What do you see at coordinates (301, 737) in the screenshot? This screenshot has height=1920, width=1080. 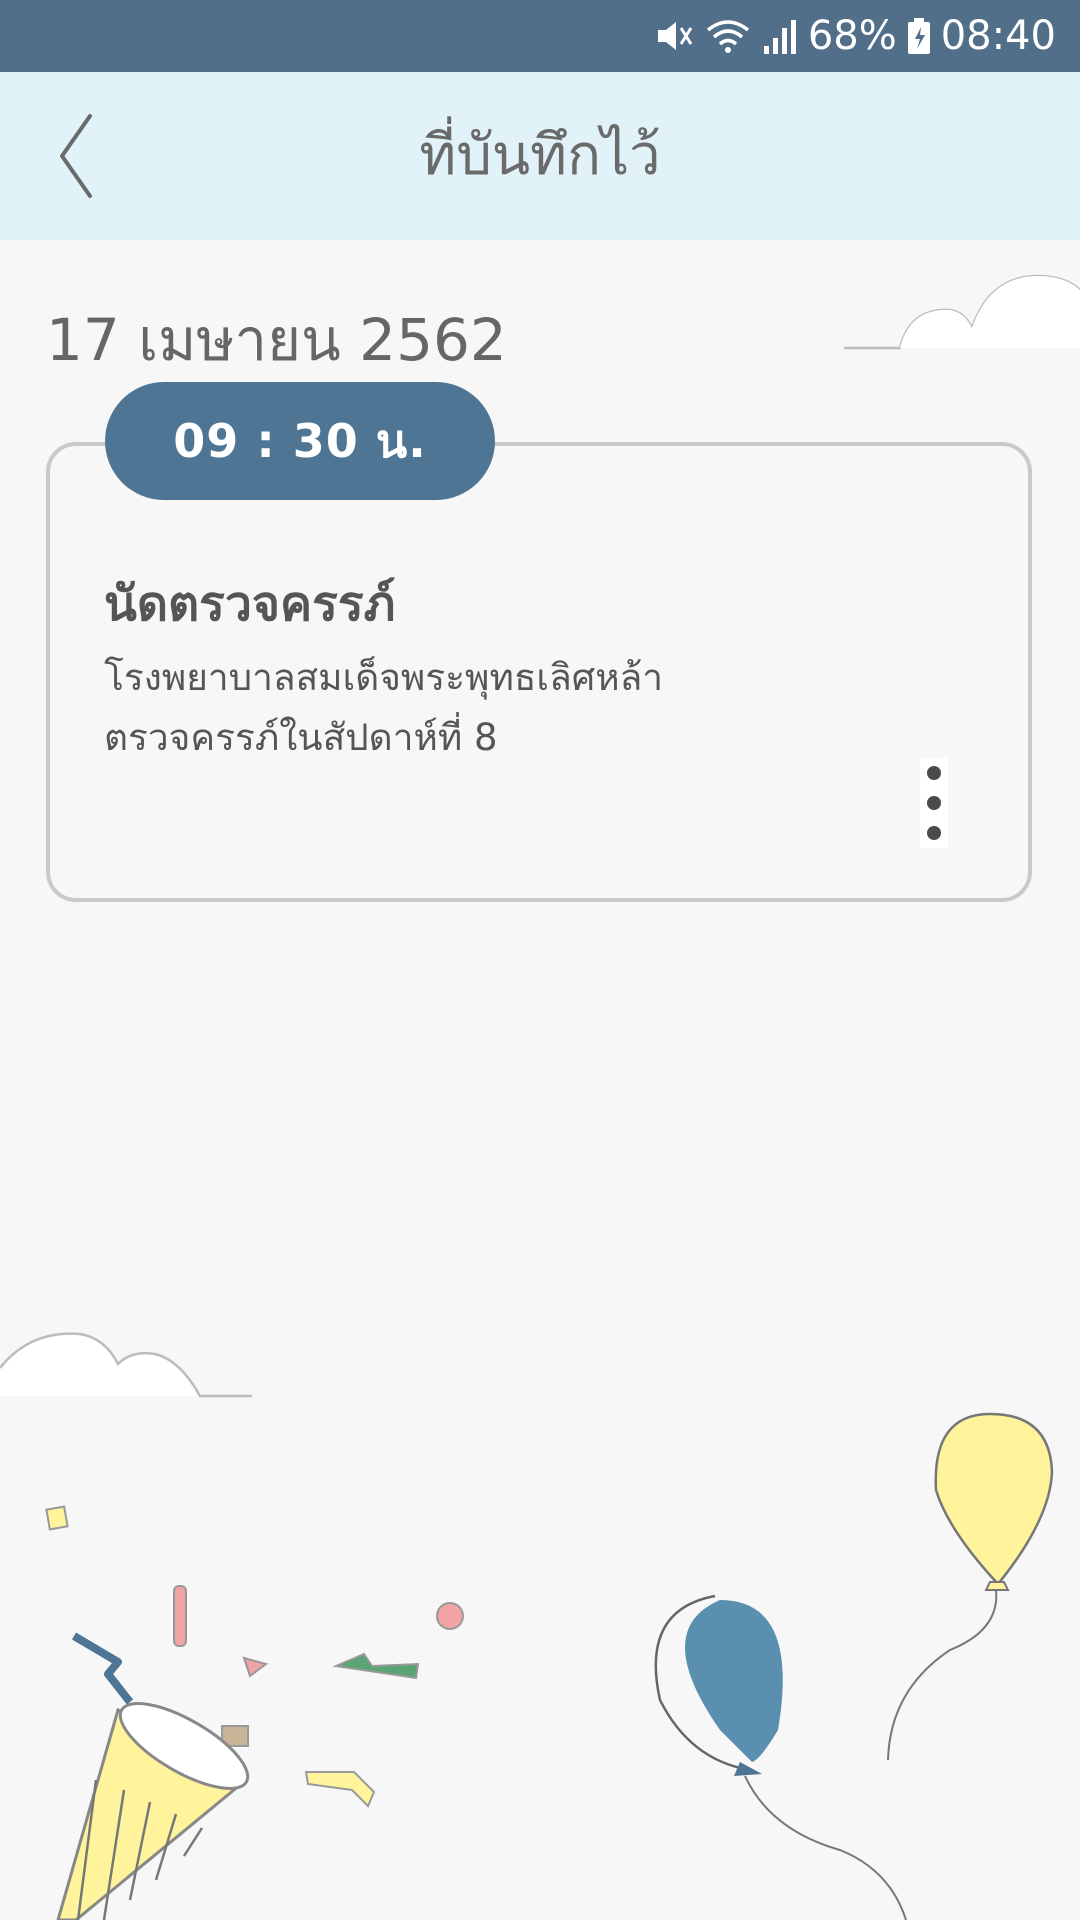 I see `appointment-note: ตรวจครรภ์ในสัปดาห์ที่ 8` at bounding box center [301, 737].